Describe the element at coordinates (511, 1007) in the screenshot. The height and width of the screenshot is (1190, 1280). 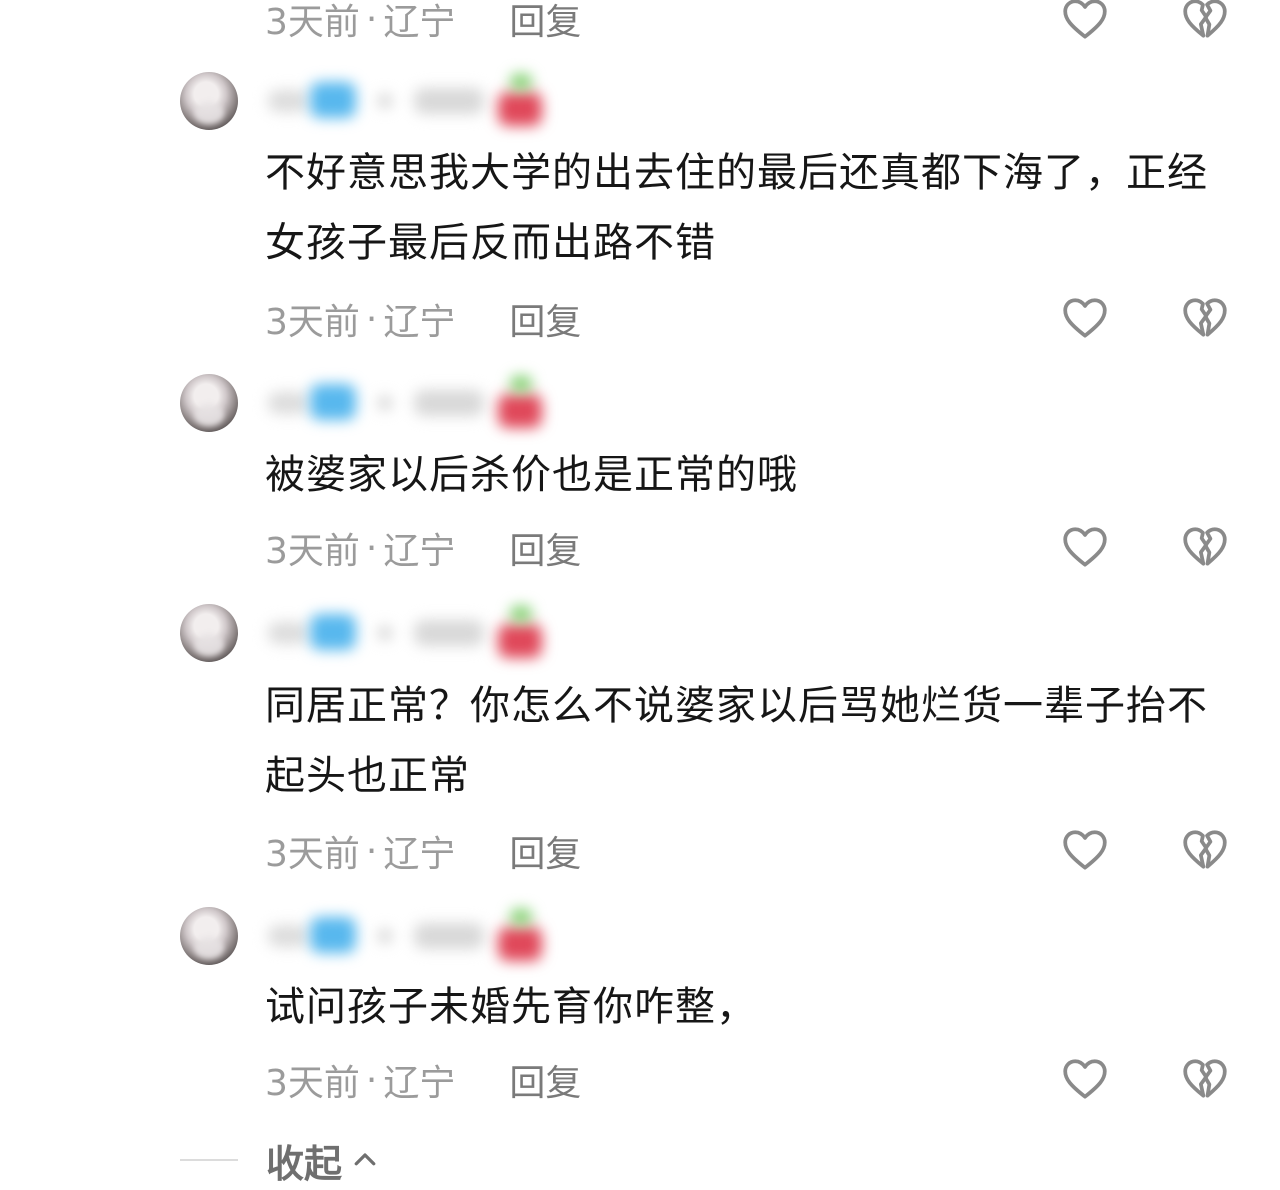
I see `comment-text: 试问孩子未婚先育你咋整，` at that location.